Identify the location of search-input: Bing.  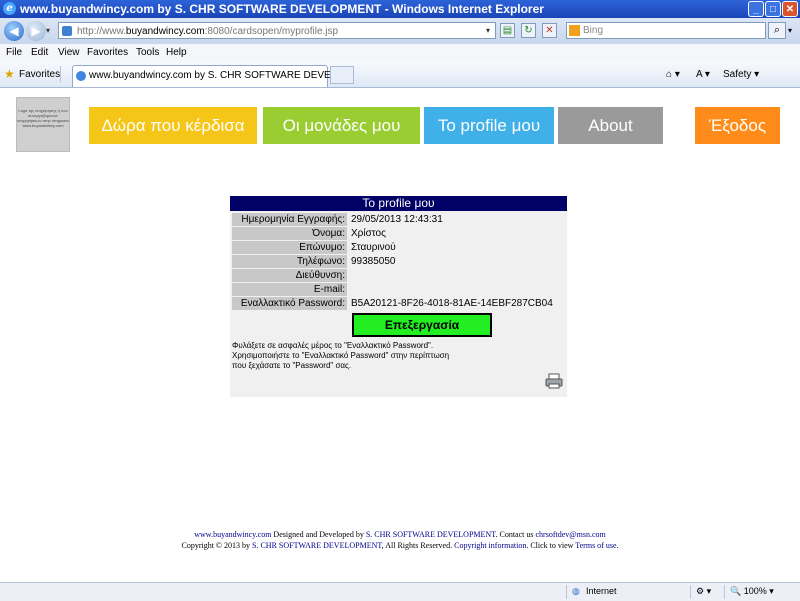
(666, 30).